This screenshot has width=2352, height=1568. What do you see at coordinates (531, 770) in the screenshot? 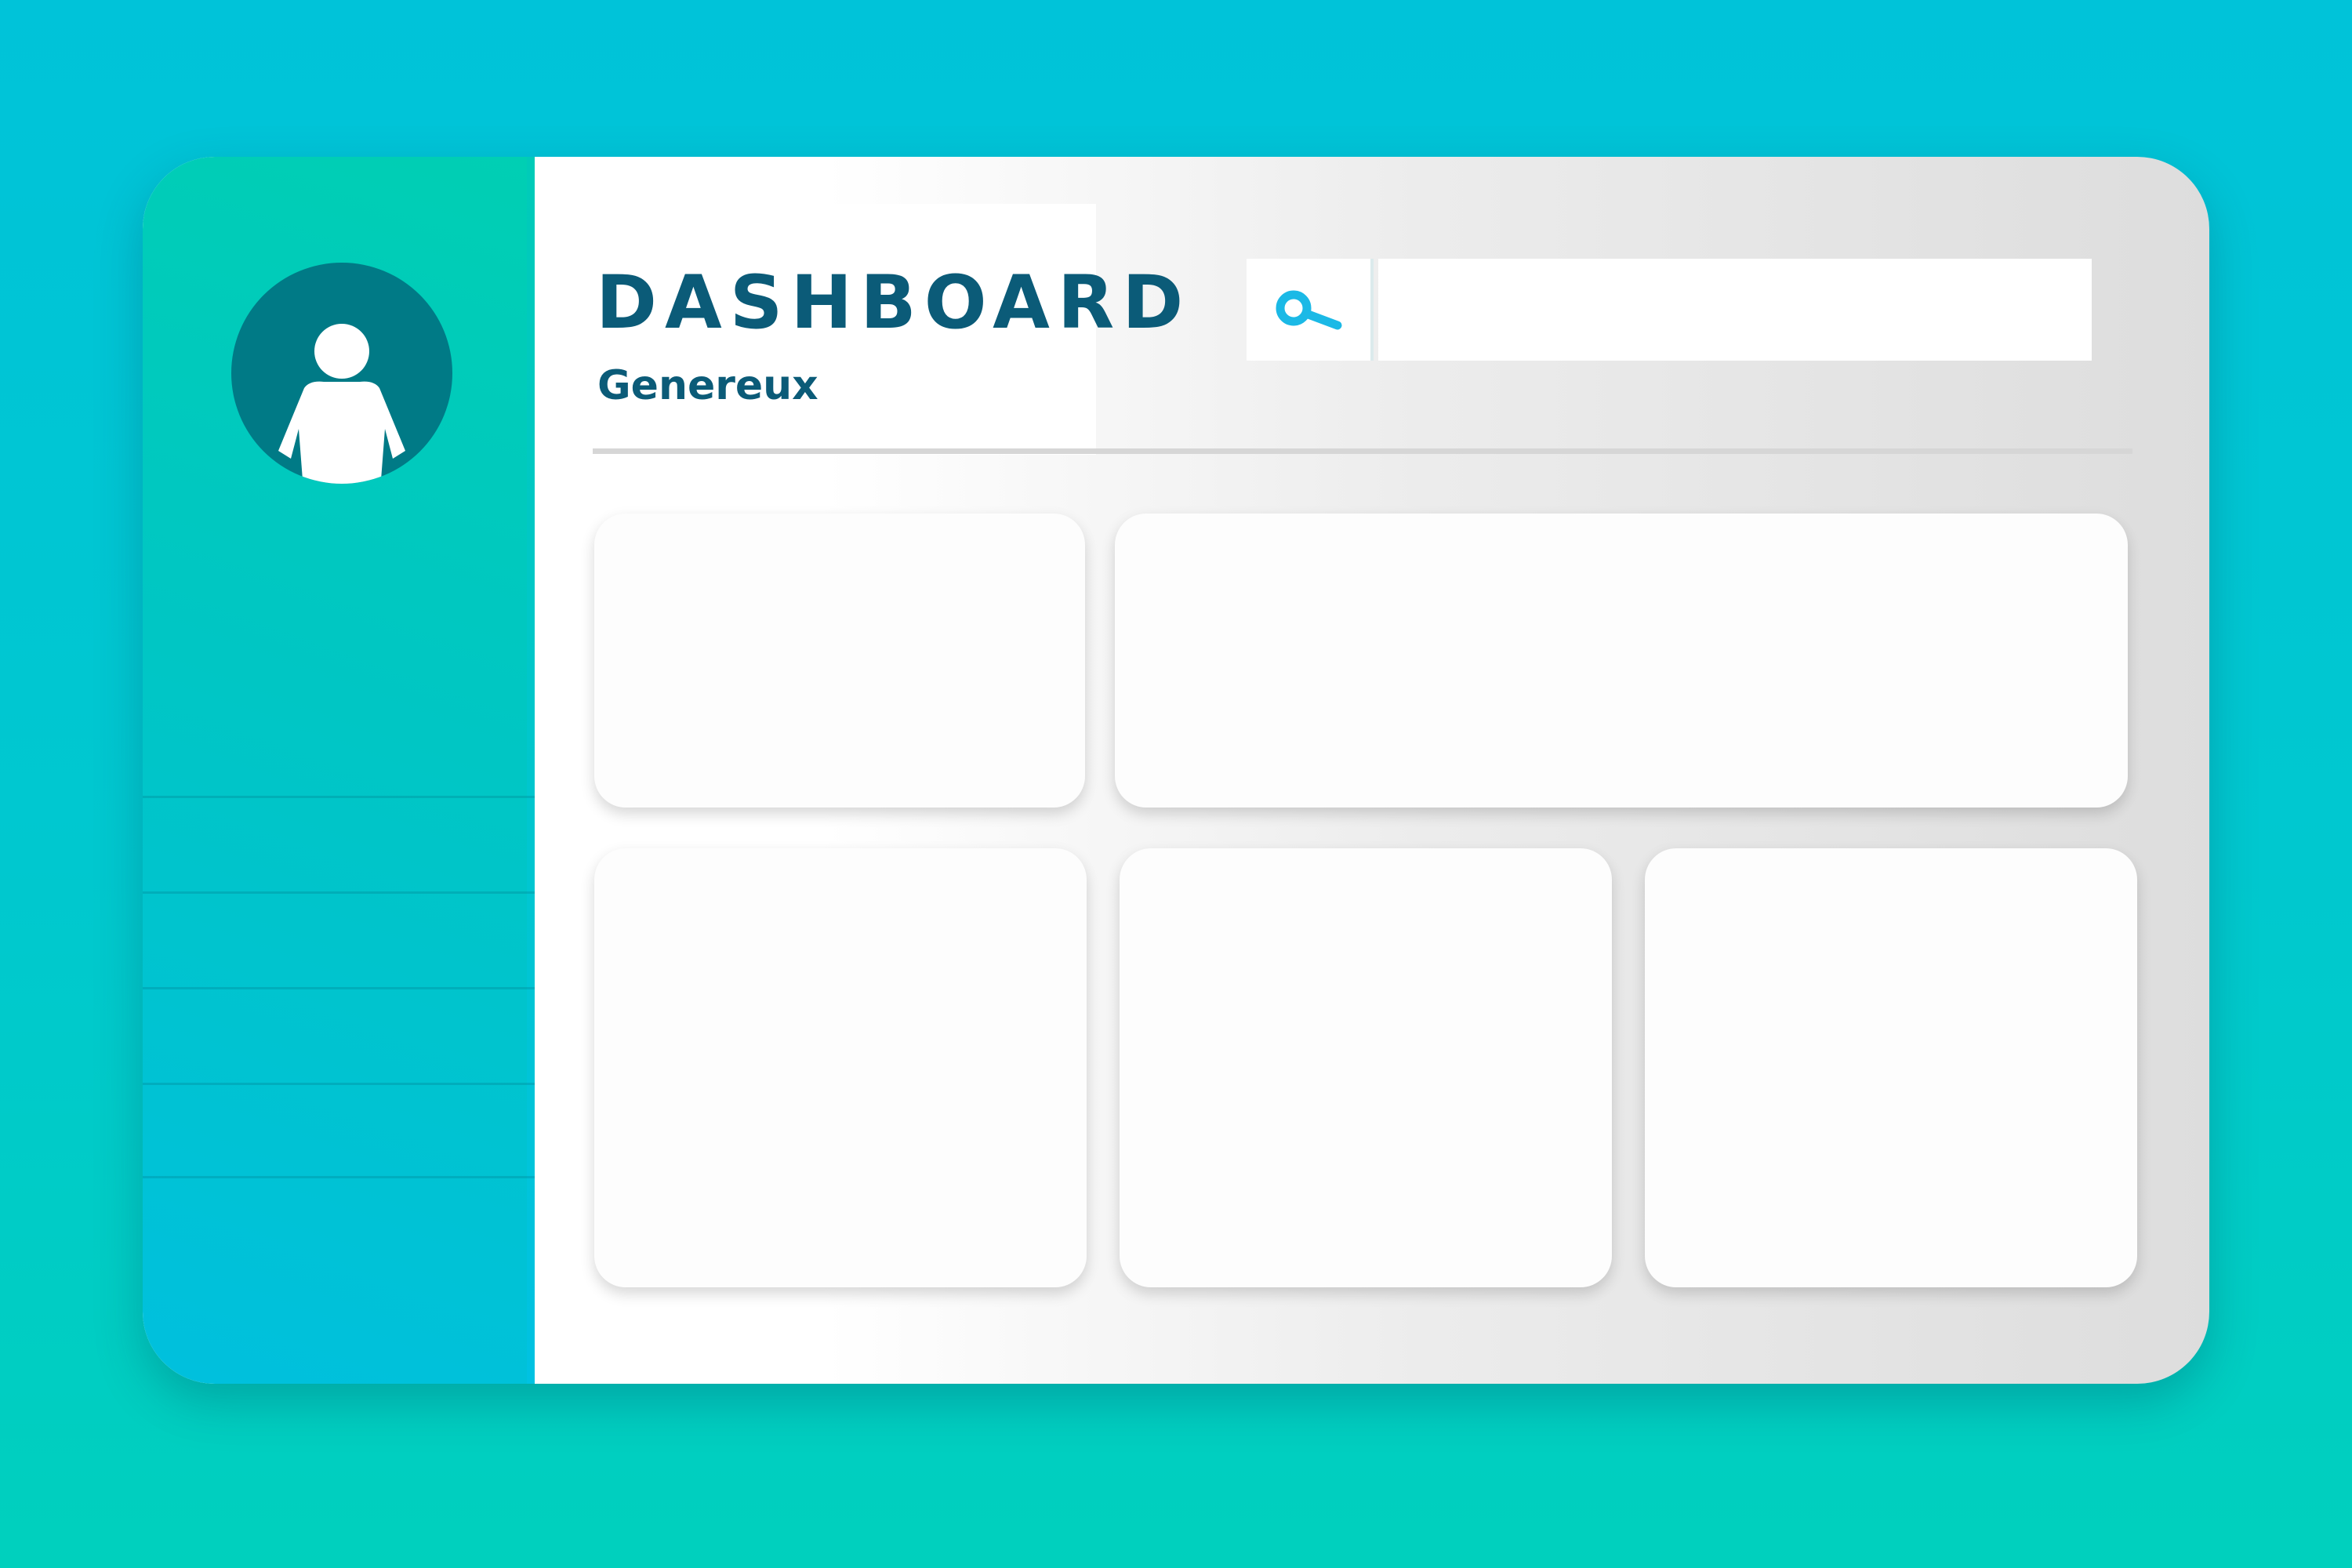
I see `sidebar-edge` at bounding box center [531, 770].